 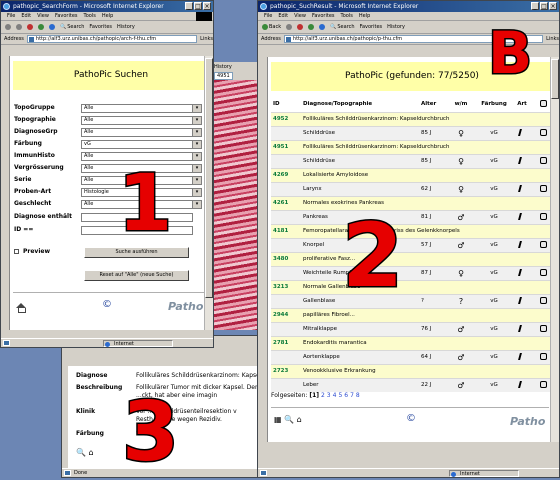 What do you see at coordinates (41, 27) in the screenshot?
I see `refresh-button` at bounding box center [41, 27].